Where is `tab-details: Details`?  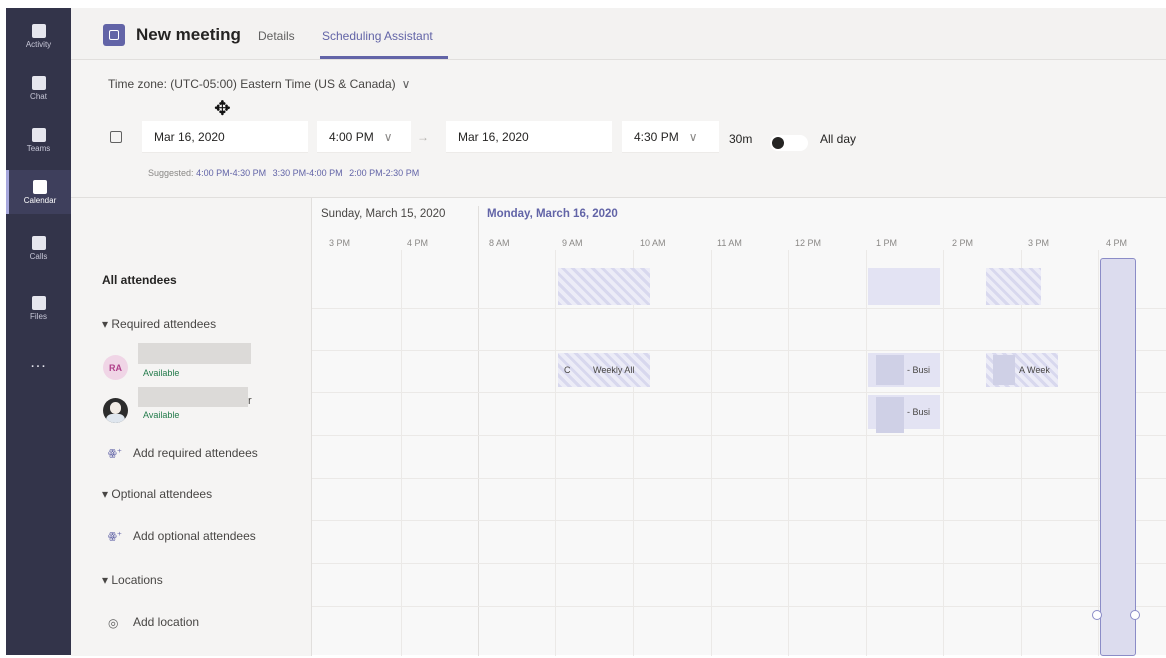 tab-details: Details is located at coordinates (276, 36).